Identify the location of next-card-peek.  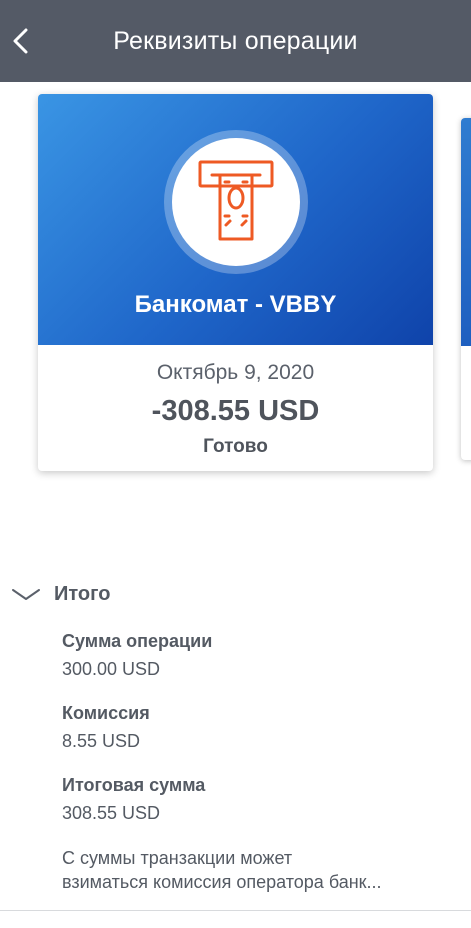
(466, 289).